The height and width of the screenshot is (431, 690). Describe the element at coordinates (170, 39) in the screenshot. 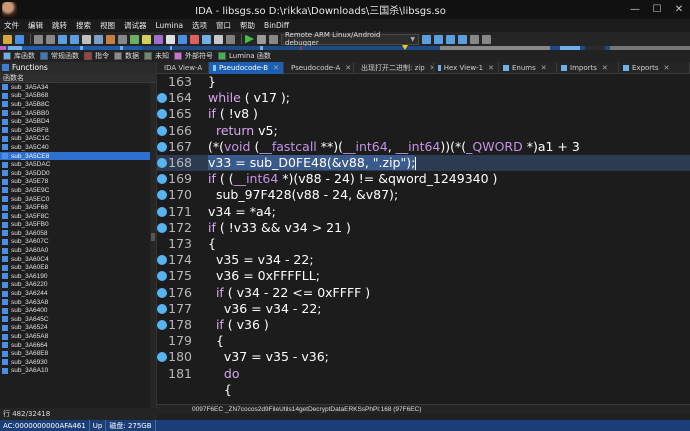

I see `string-icon` at that location.